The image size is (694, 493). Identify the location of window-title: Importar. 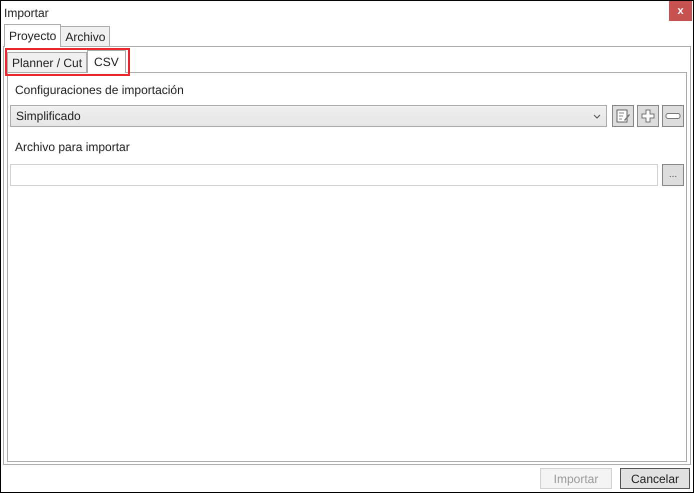
(26, 13).